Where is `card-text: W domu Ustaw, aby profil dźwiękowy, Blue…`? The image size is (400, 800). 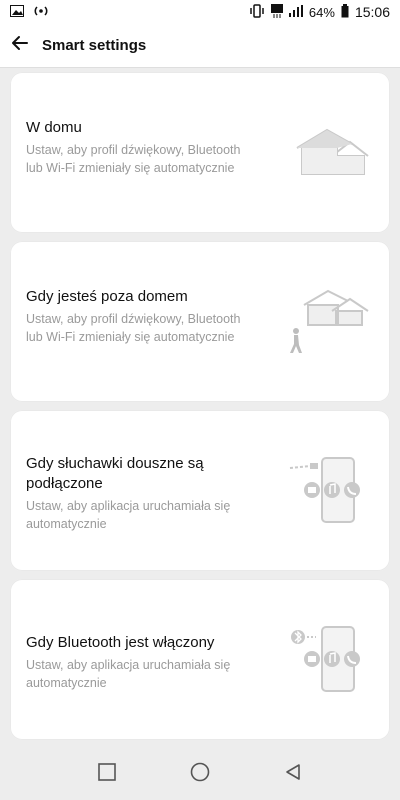
card-text: W domu Ustaw, aby profil dźwiękowy, Blue… is located at coordinates (136, 147).